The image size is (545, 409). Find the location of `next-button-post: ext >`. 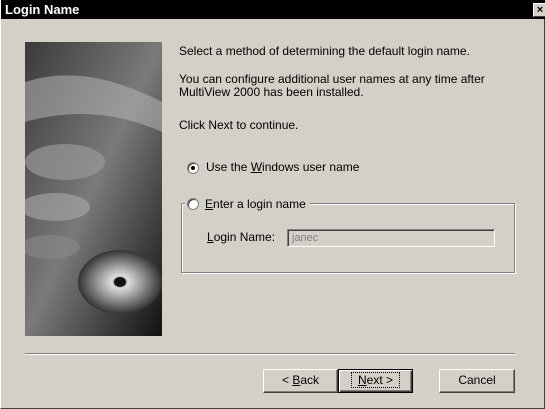

next-button-post: ext > is located at coordinates (380, 380).